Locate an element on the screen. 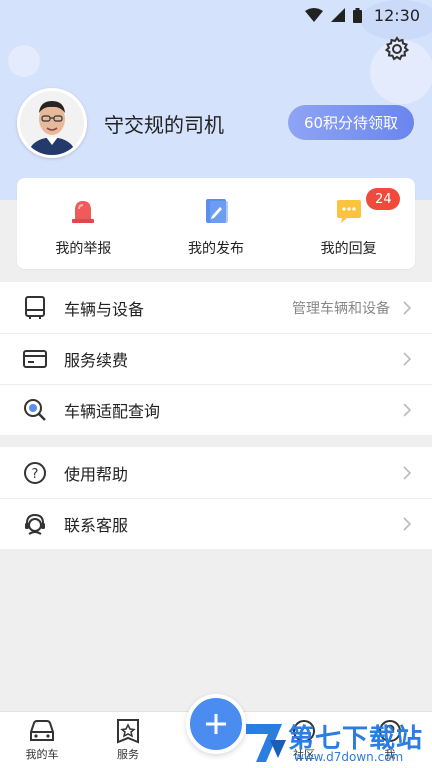  menu-label: 联系客服 is located at coordinates (96, 525).